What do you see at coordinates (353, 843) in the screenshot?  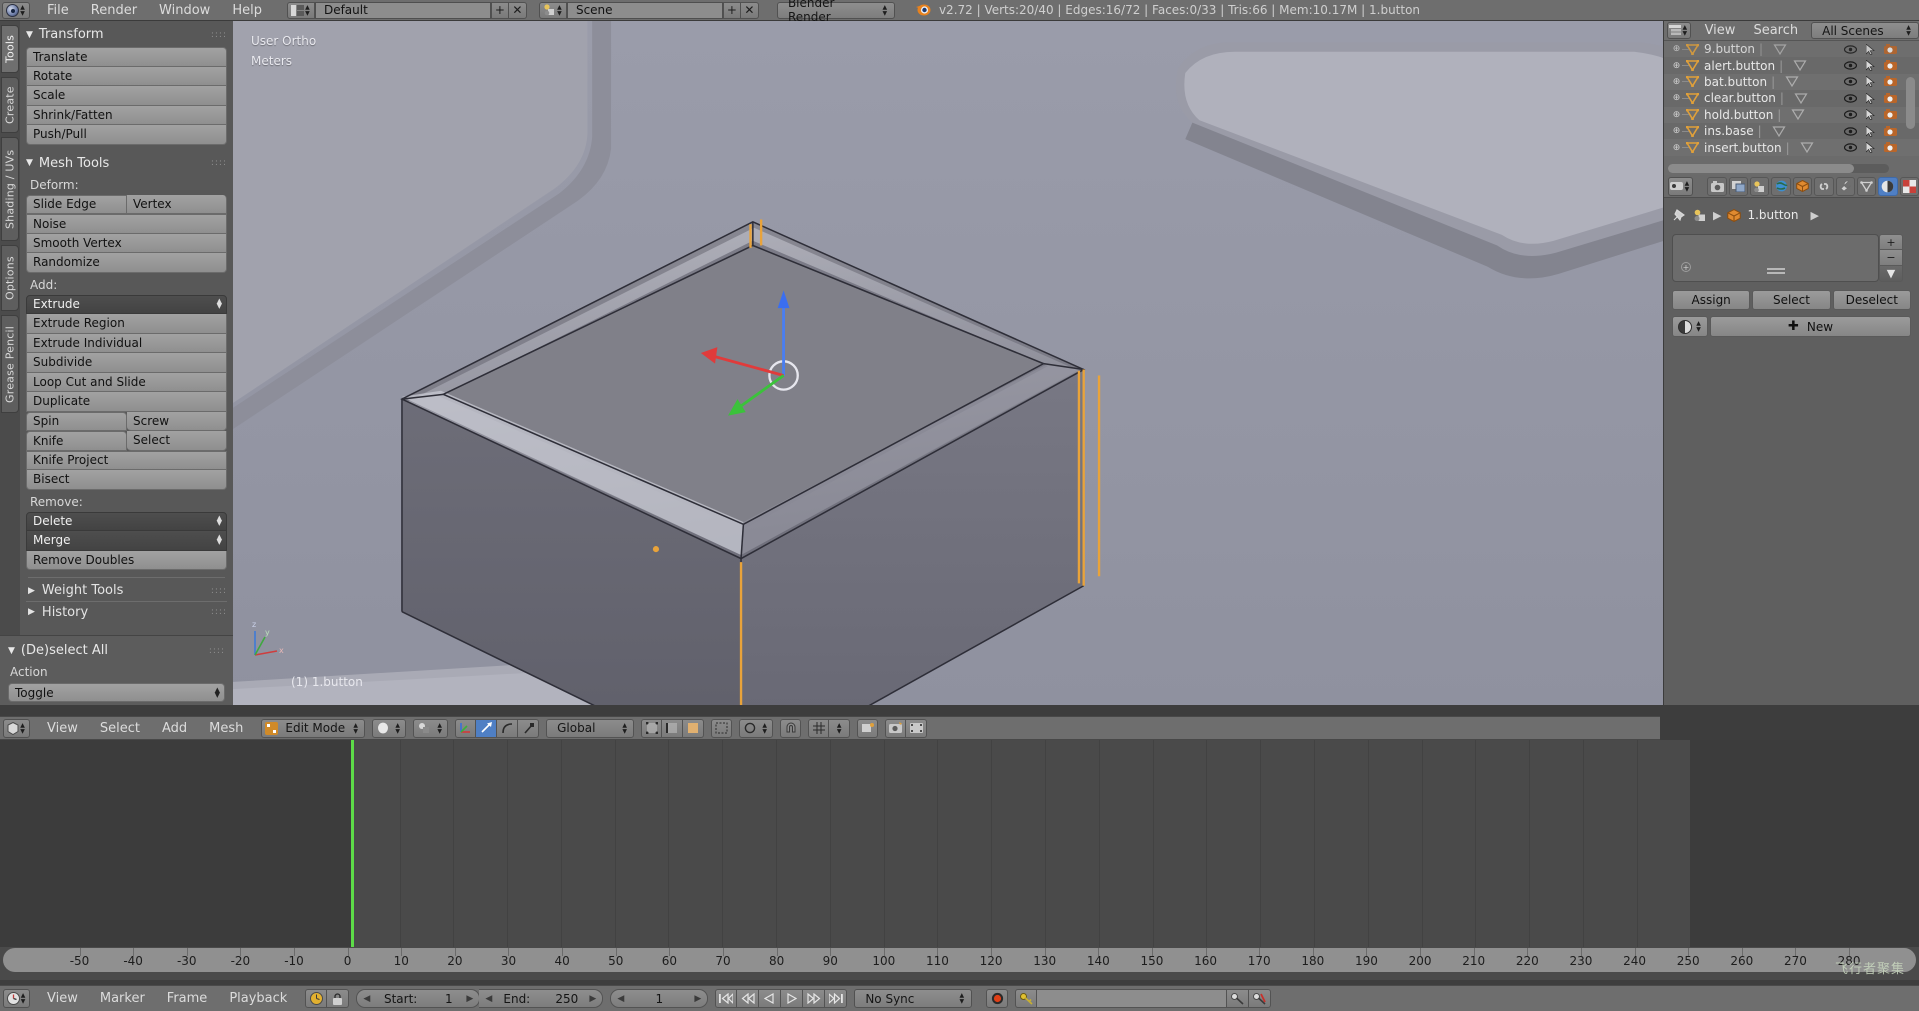 I see `timeline-playhead` at bounding box center [353, 843].